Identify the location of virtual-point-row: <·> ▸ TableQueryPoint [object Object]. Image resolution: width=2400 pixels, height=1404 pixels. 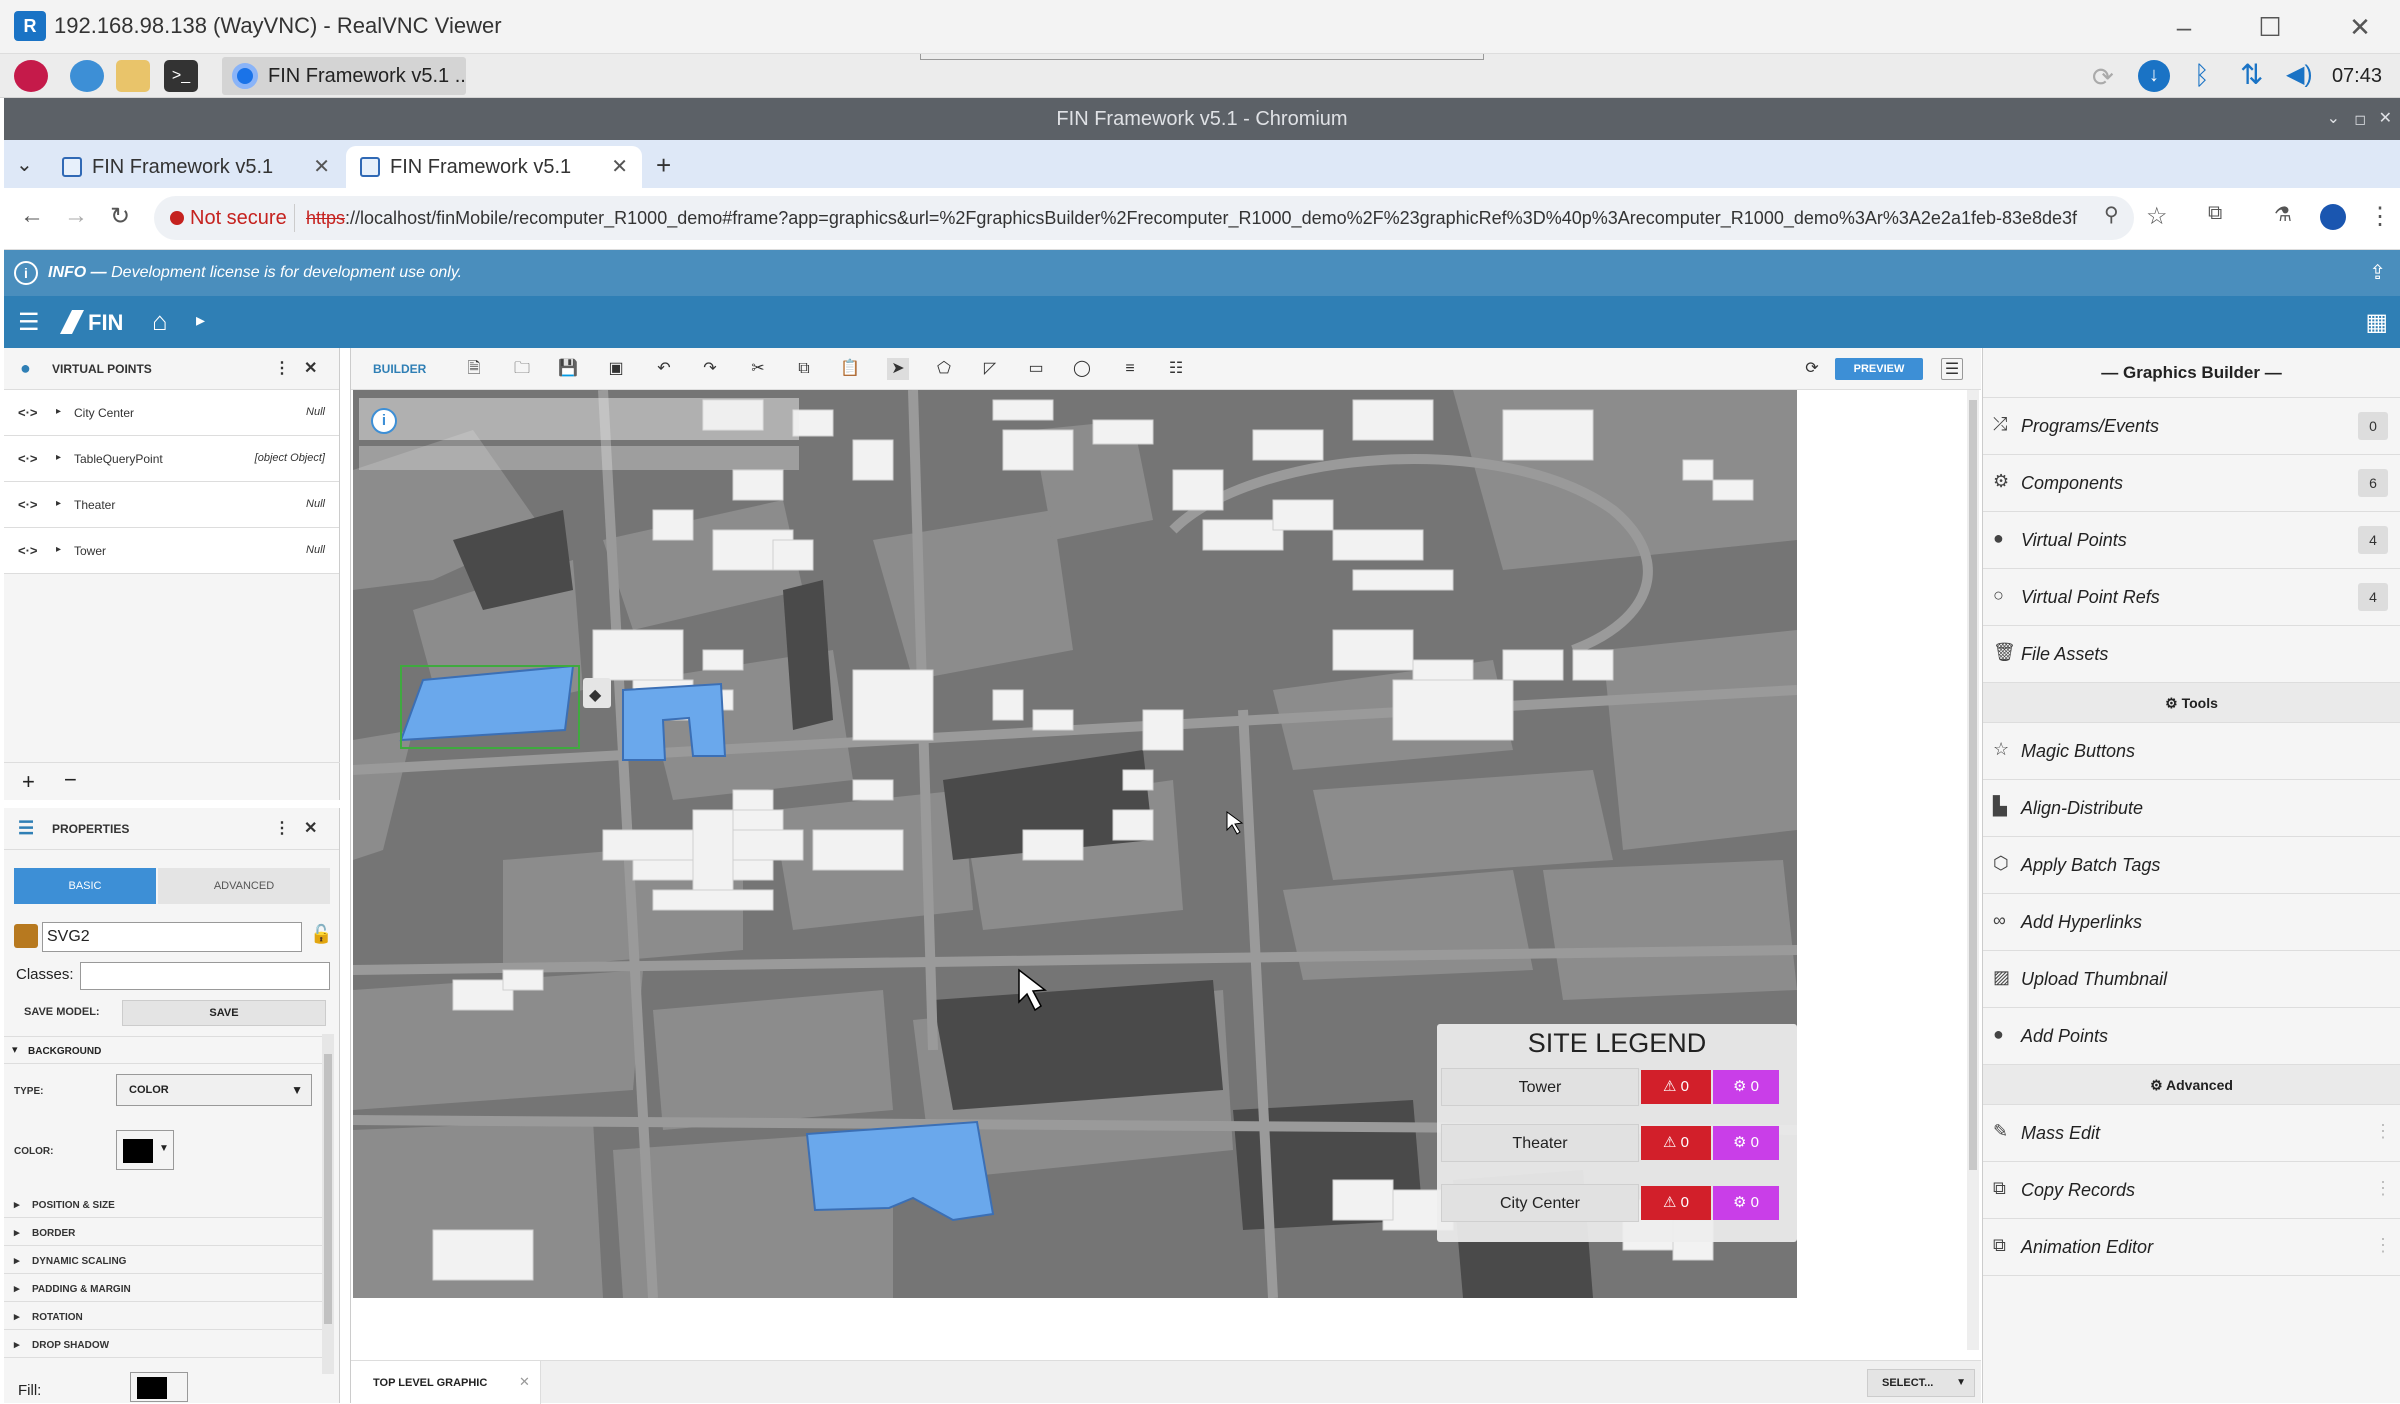
(171, 459).